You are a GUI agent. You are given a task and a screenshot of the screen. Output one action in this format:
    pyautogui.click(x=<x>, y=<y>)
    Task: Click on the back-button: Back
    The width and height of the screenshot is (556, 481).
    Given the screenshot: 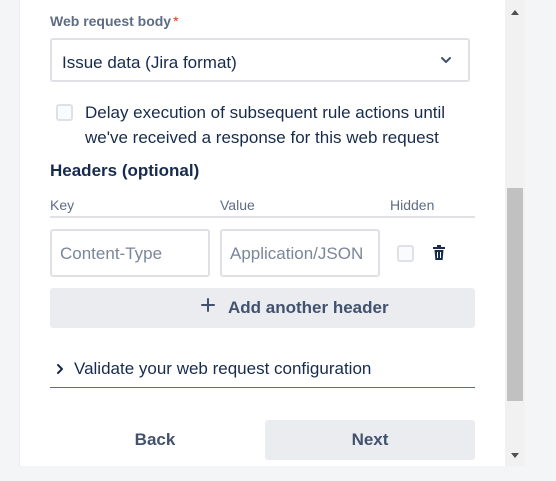 What is the action you would take?
    pyautogui.click(x=155, y=440)
    